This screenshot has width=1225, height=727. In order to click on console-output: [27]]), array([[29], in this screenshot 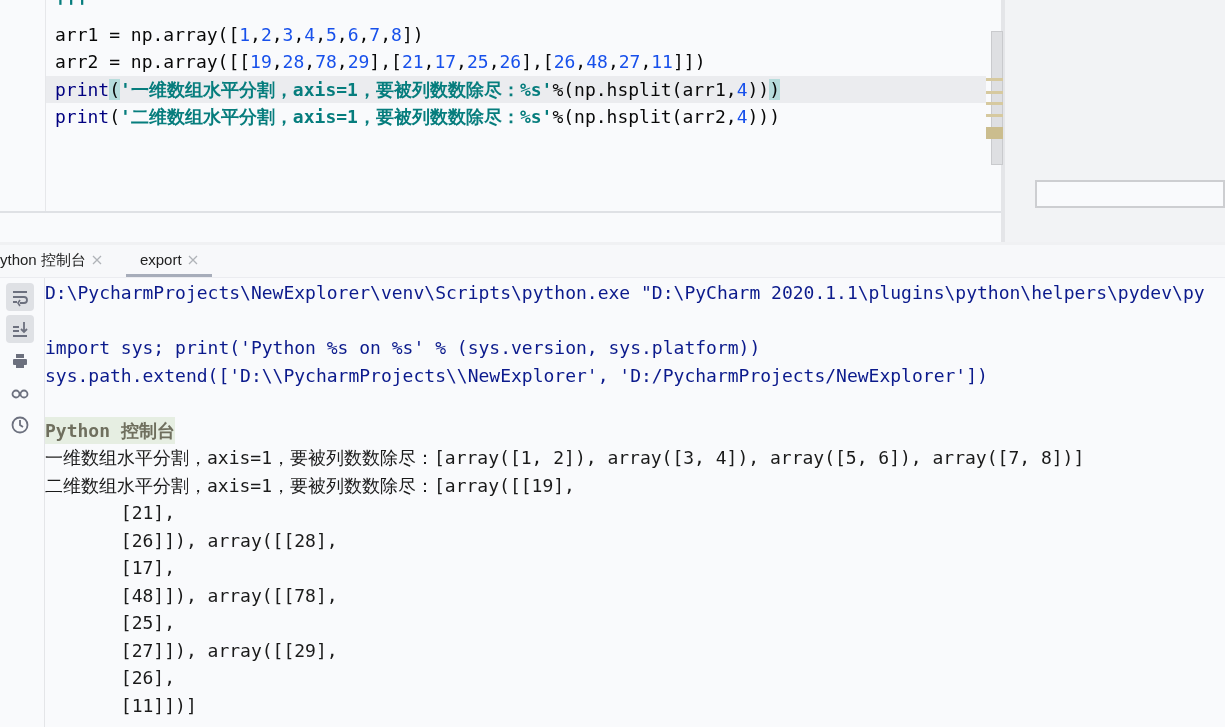, I will do `click(228, 650)`.